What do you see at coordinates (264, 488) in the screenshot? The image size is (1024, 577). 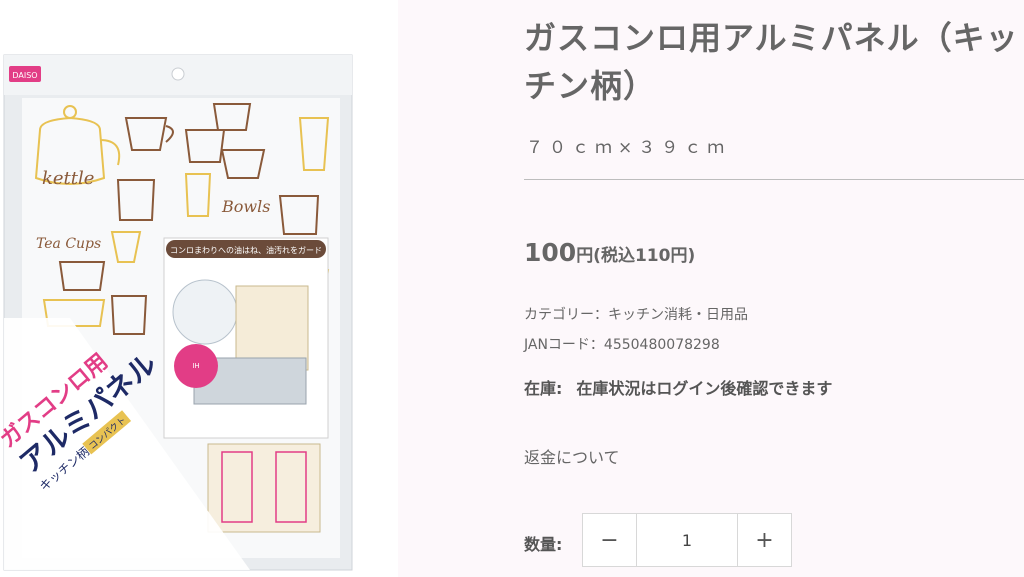 I see `size-diagram` at bounding box center [264, 488].